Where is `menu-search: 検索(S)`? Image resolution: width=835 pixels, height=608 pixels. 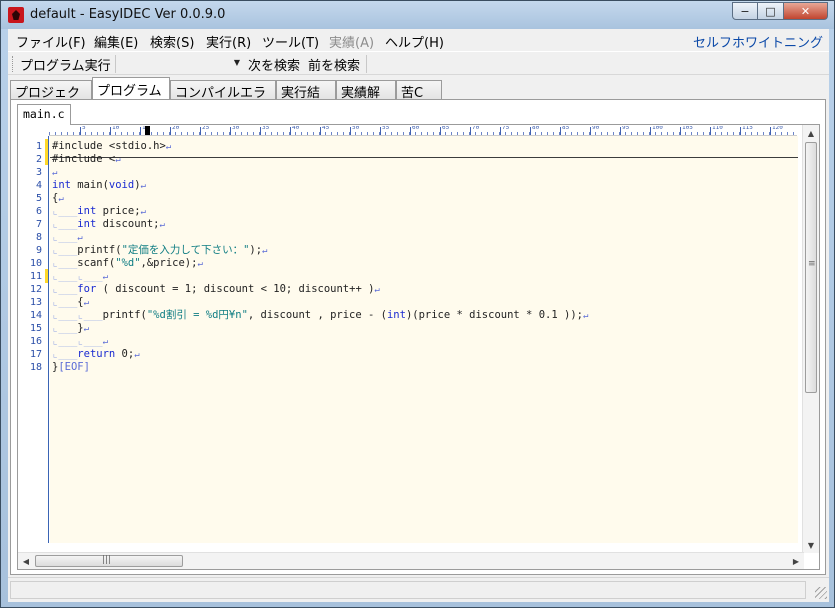 menu-search: 検索(S) is located at coordinates (172, 41).